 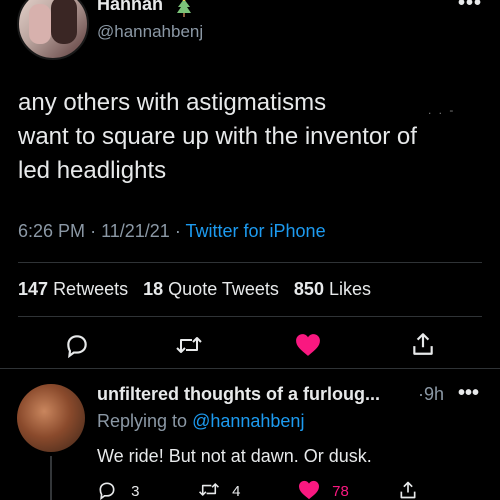 I want to click on thread-line, so click(x=51, y=478).